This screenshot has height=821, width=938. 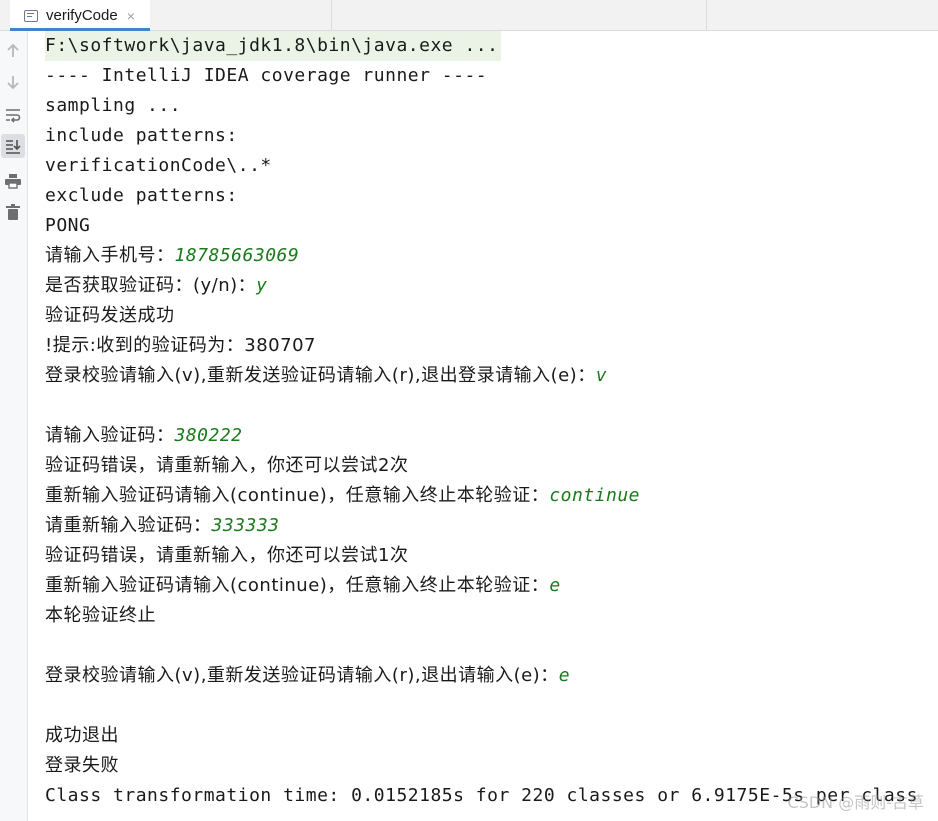 I want to click on scroll-to-end-icon, so click(x=13, y=146).